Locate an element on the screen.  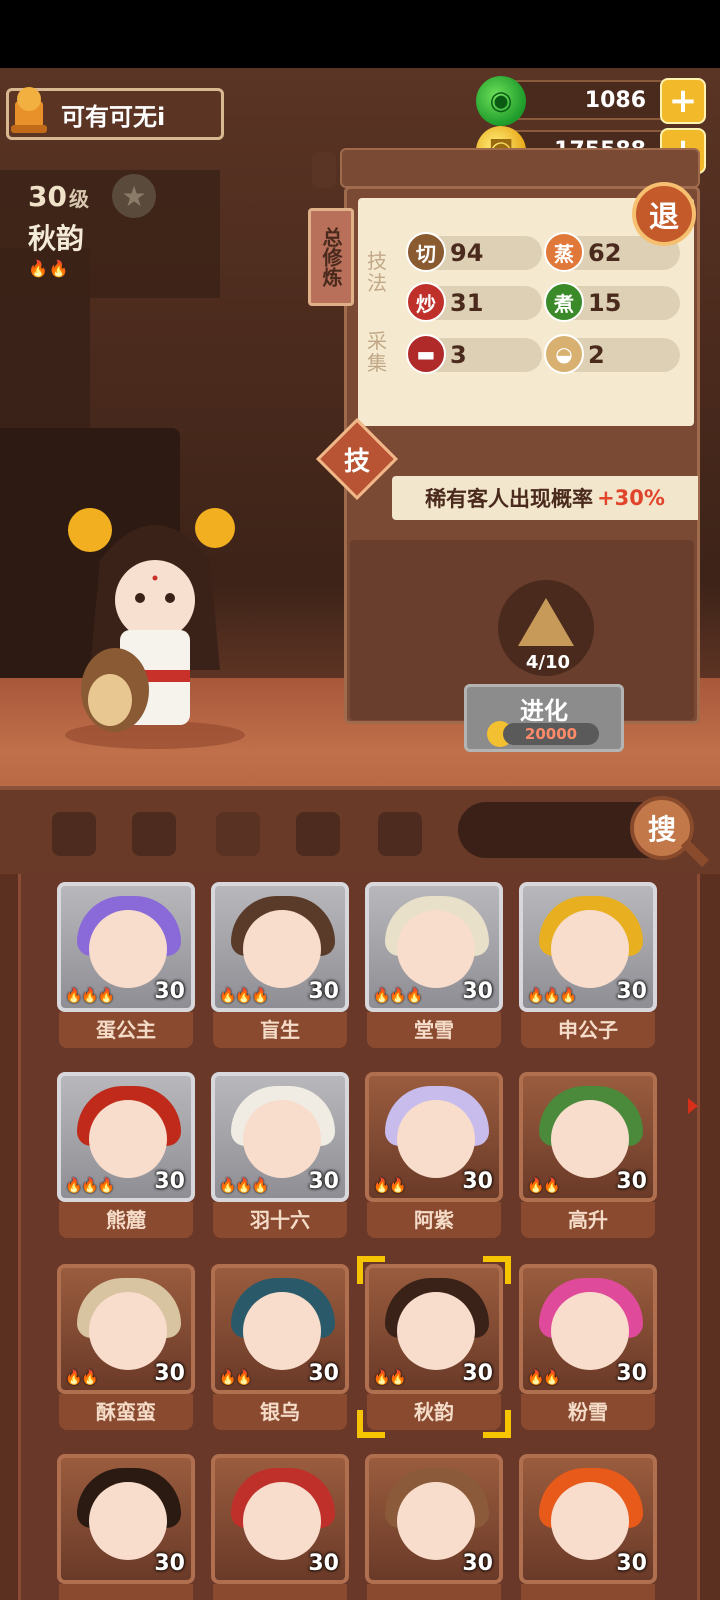
tab-total-training-label: 总修炼 is located at coordinates (331, 257).